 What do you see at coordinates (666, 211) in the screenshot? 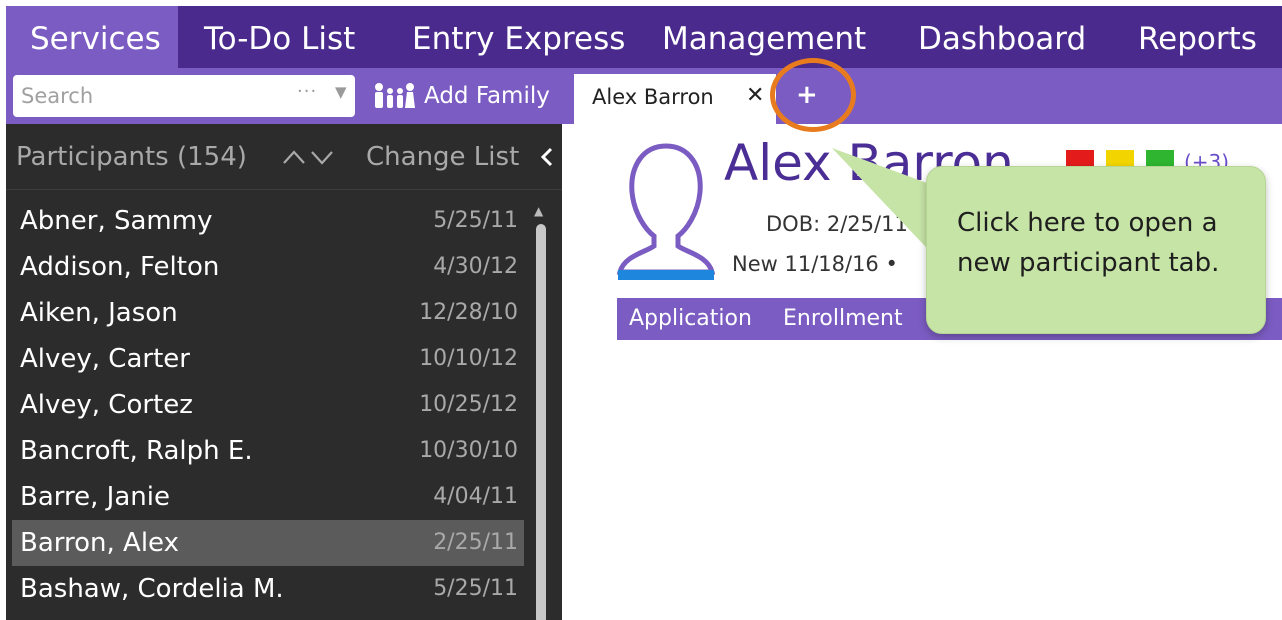
I see `avatar-icon` at bounding box center [666, 211].